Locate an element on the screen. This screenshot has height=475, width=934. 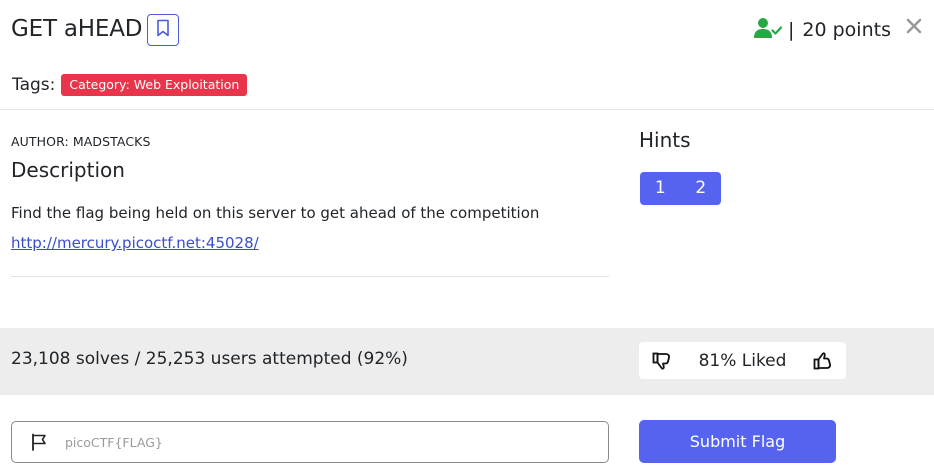
hints-button-group: 1 2 is located at coordinates (680, 188).